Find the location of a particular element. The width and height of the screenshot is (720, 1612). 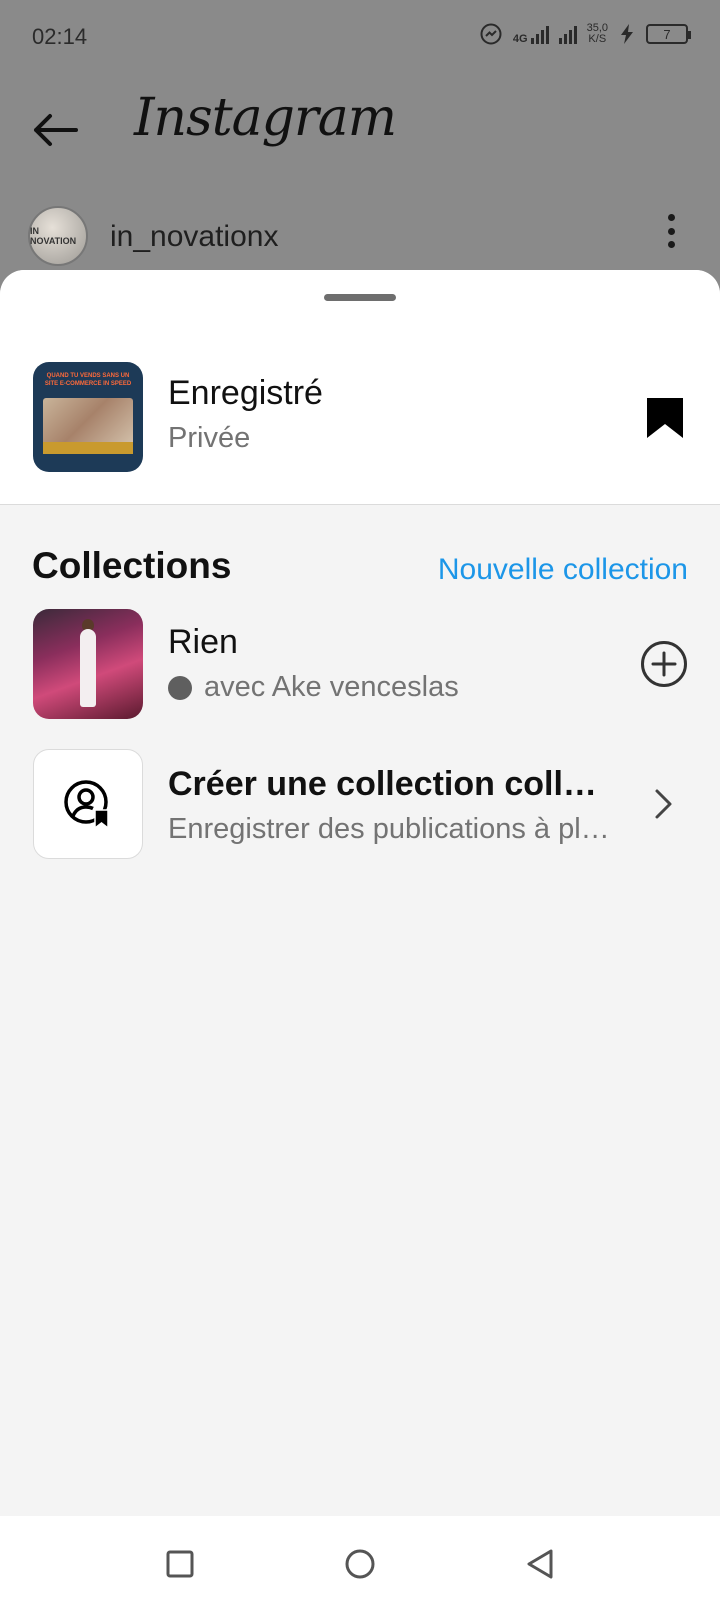

network-speed: 35,0 K/S is located at coordinates (597, 34).